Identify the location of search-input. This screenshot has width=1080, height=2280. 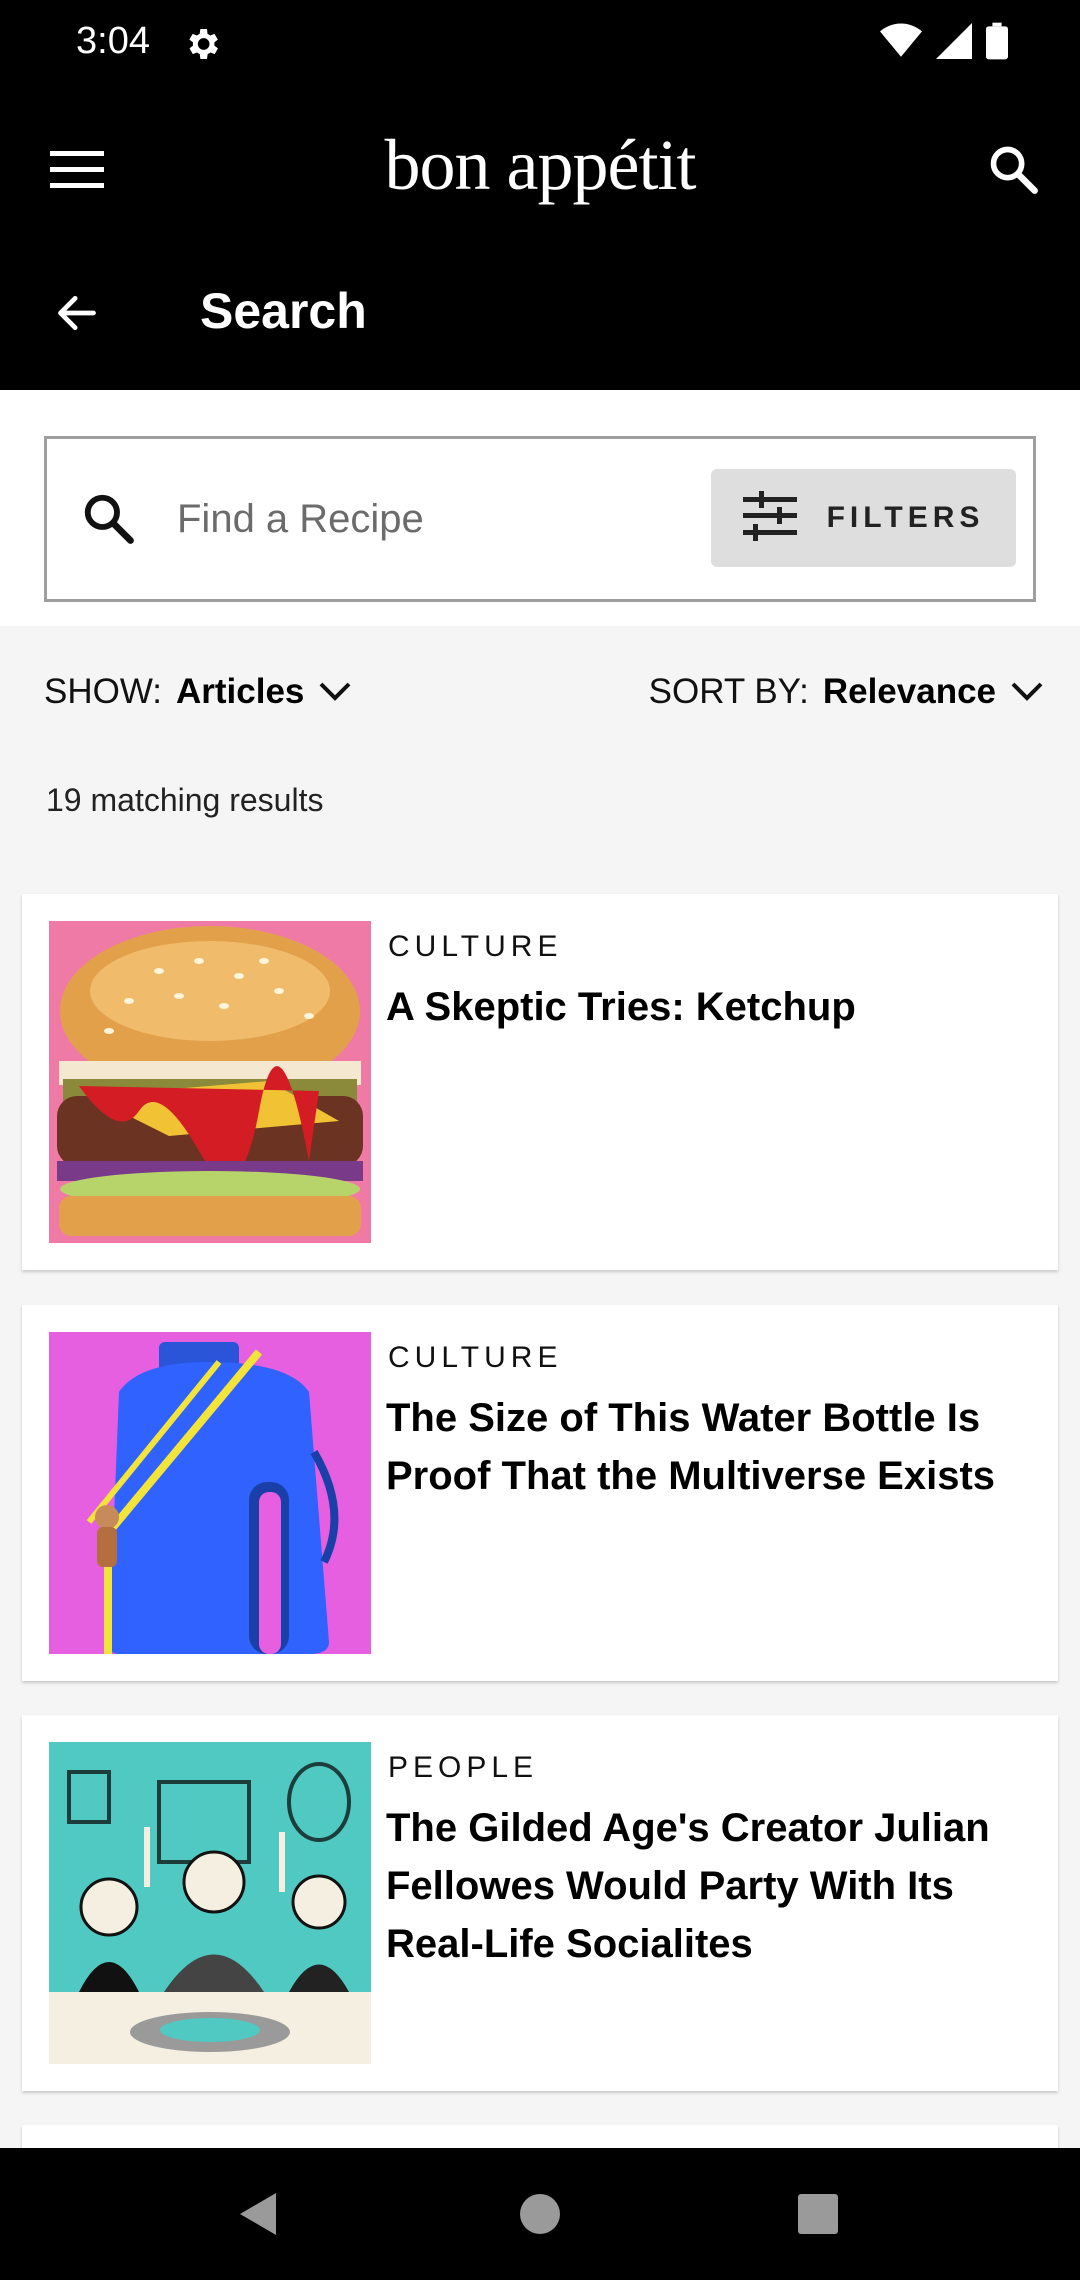
(437, 519).